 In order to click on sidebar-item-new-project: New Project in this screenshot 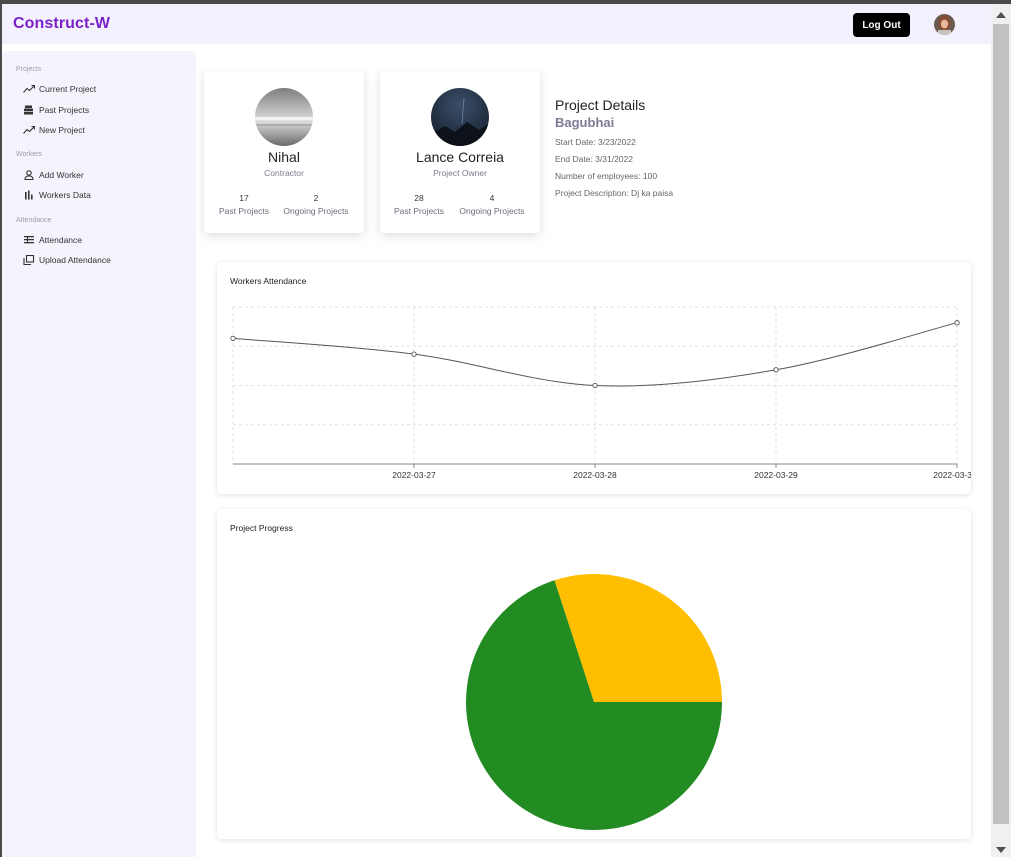, I will do `click(54, 130)`.